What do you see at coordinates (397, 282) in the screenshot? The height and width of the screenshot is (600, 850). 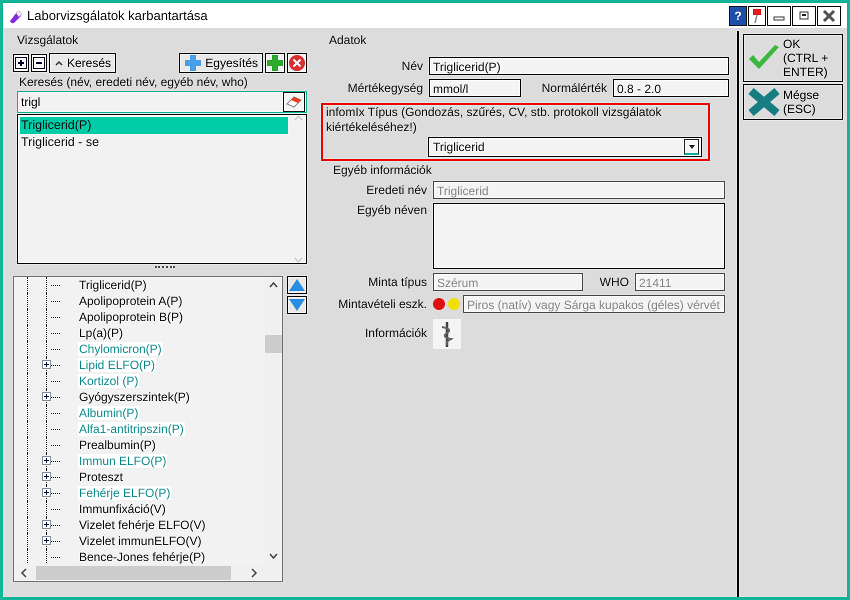 I see `field-label: Minta típus` at bounding box center [397, 282].